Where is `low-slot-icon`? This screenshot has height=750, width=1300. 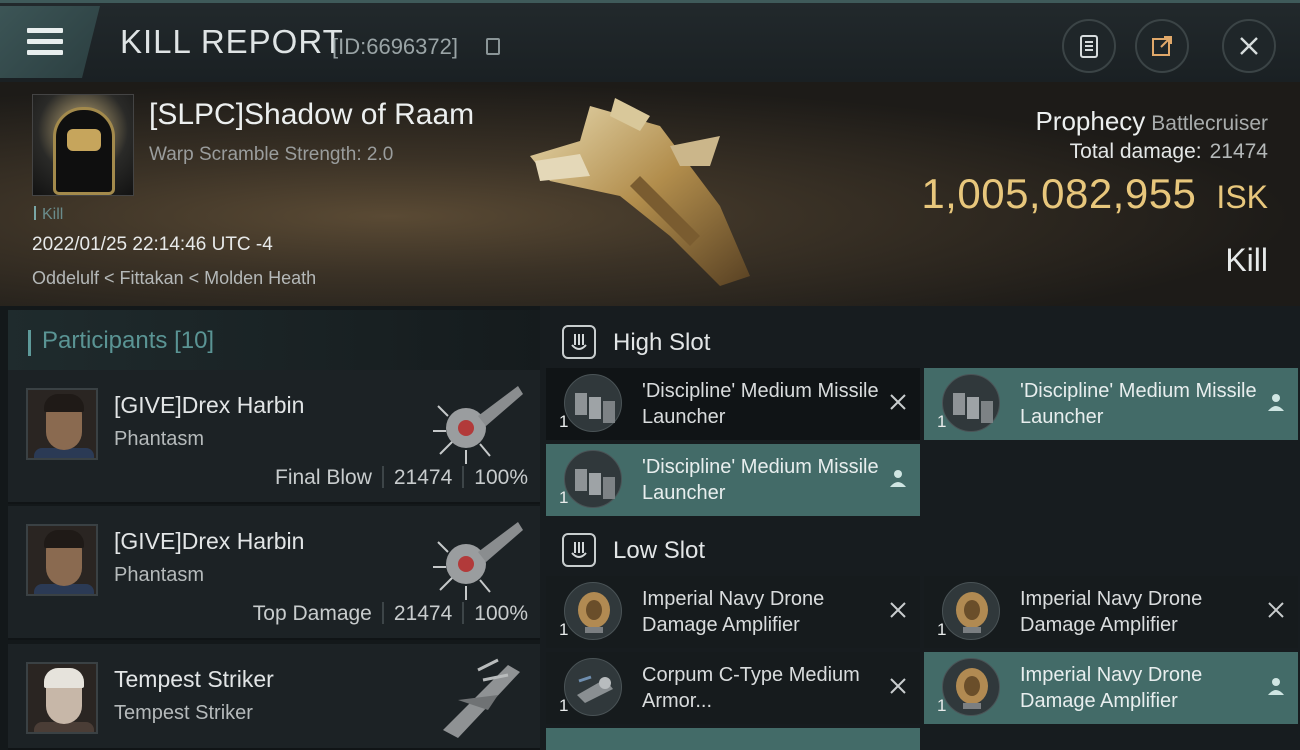
low-slot-icon is located at coordinates (579, 550).